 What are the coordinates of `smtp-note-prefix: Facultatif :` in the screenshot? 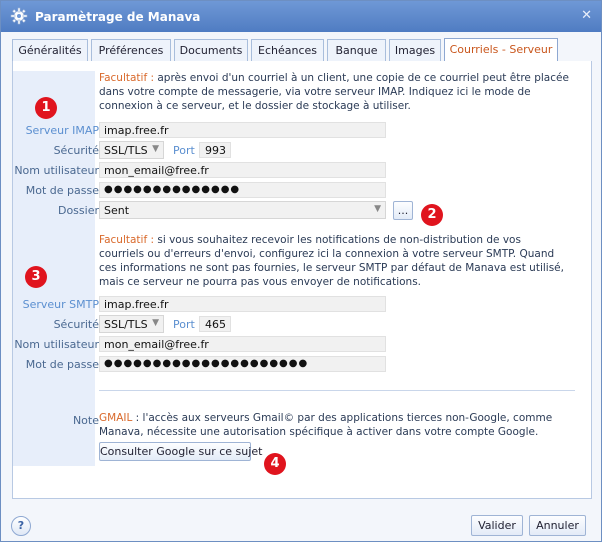 It's located at (127, 240).